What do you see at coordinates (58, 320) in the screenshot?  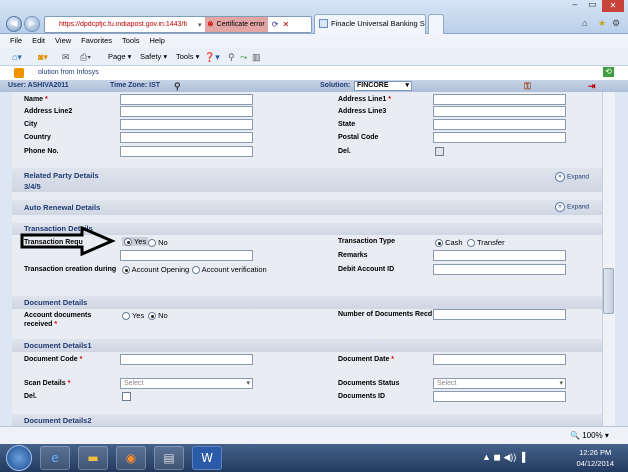 I see `docs-received-label: Account documents received *` at bounding box center [58, 320].